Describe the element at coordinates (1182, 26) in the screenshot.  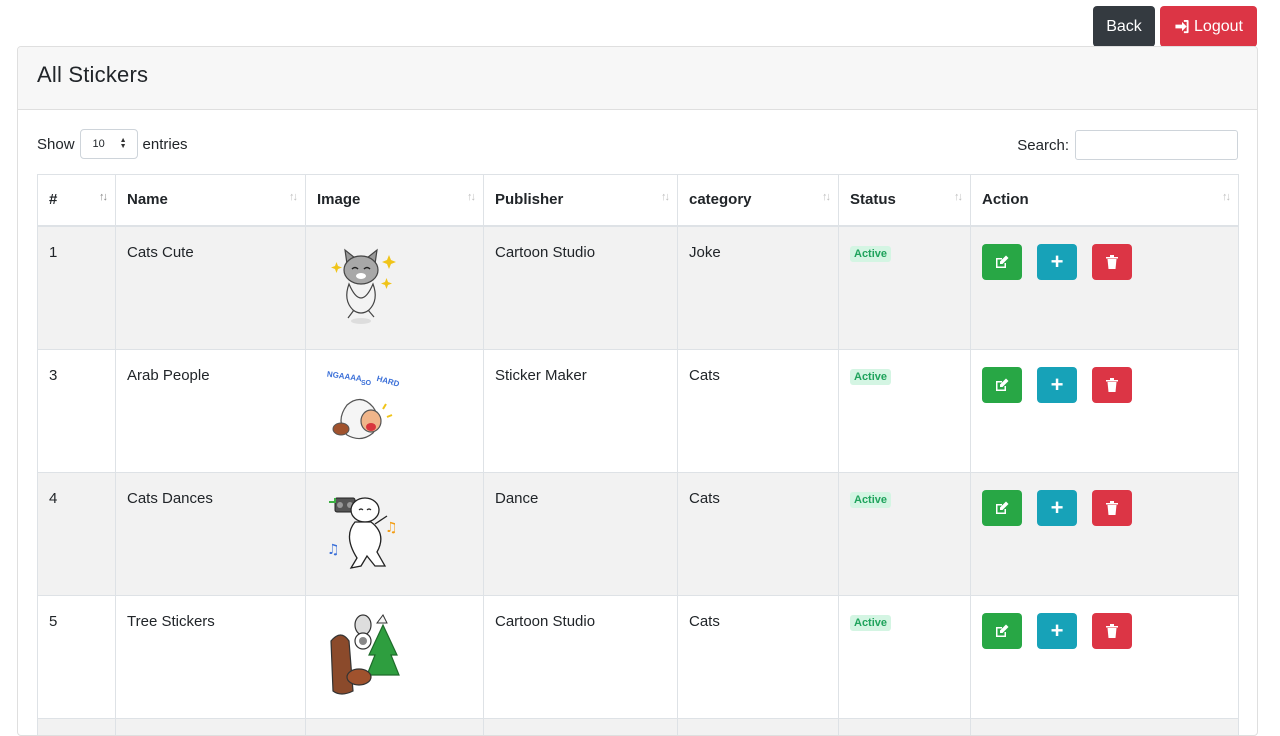
I see `sign-in-icon` at that location.